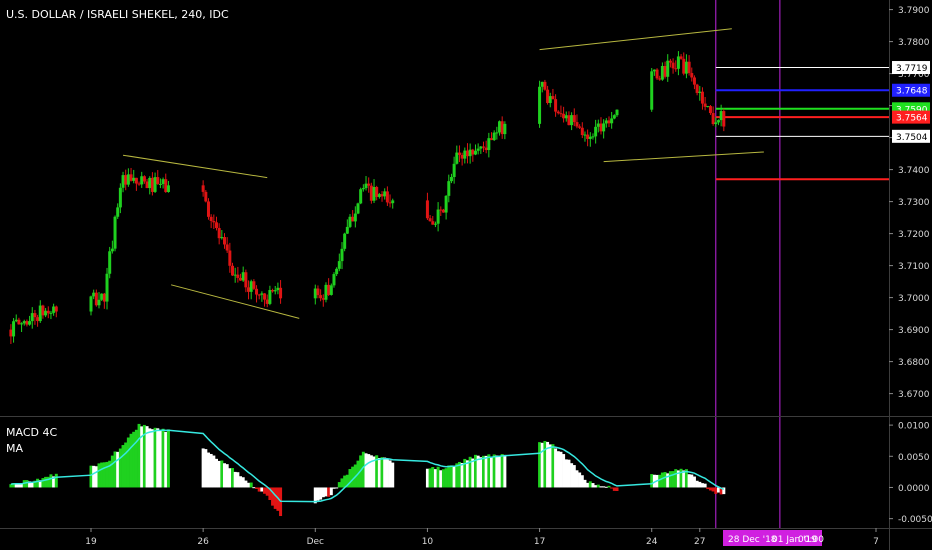 The width and height of the screenshot is (932, 550). What do you see at coordinates (752, 540) in the screenshot?
I see `crosshair-date-text: 28 Dec '18` at bounding box center [752, 540].